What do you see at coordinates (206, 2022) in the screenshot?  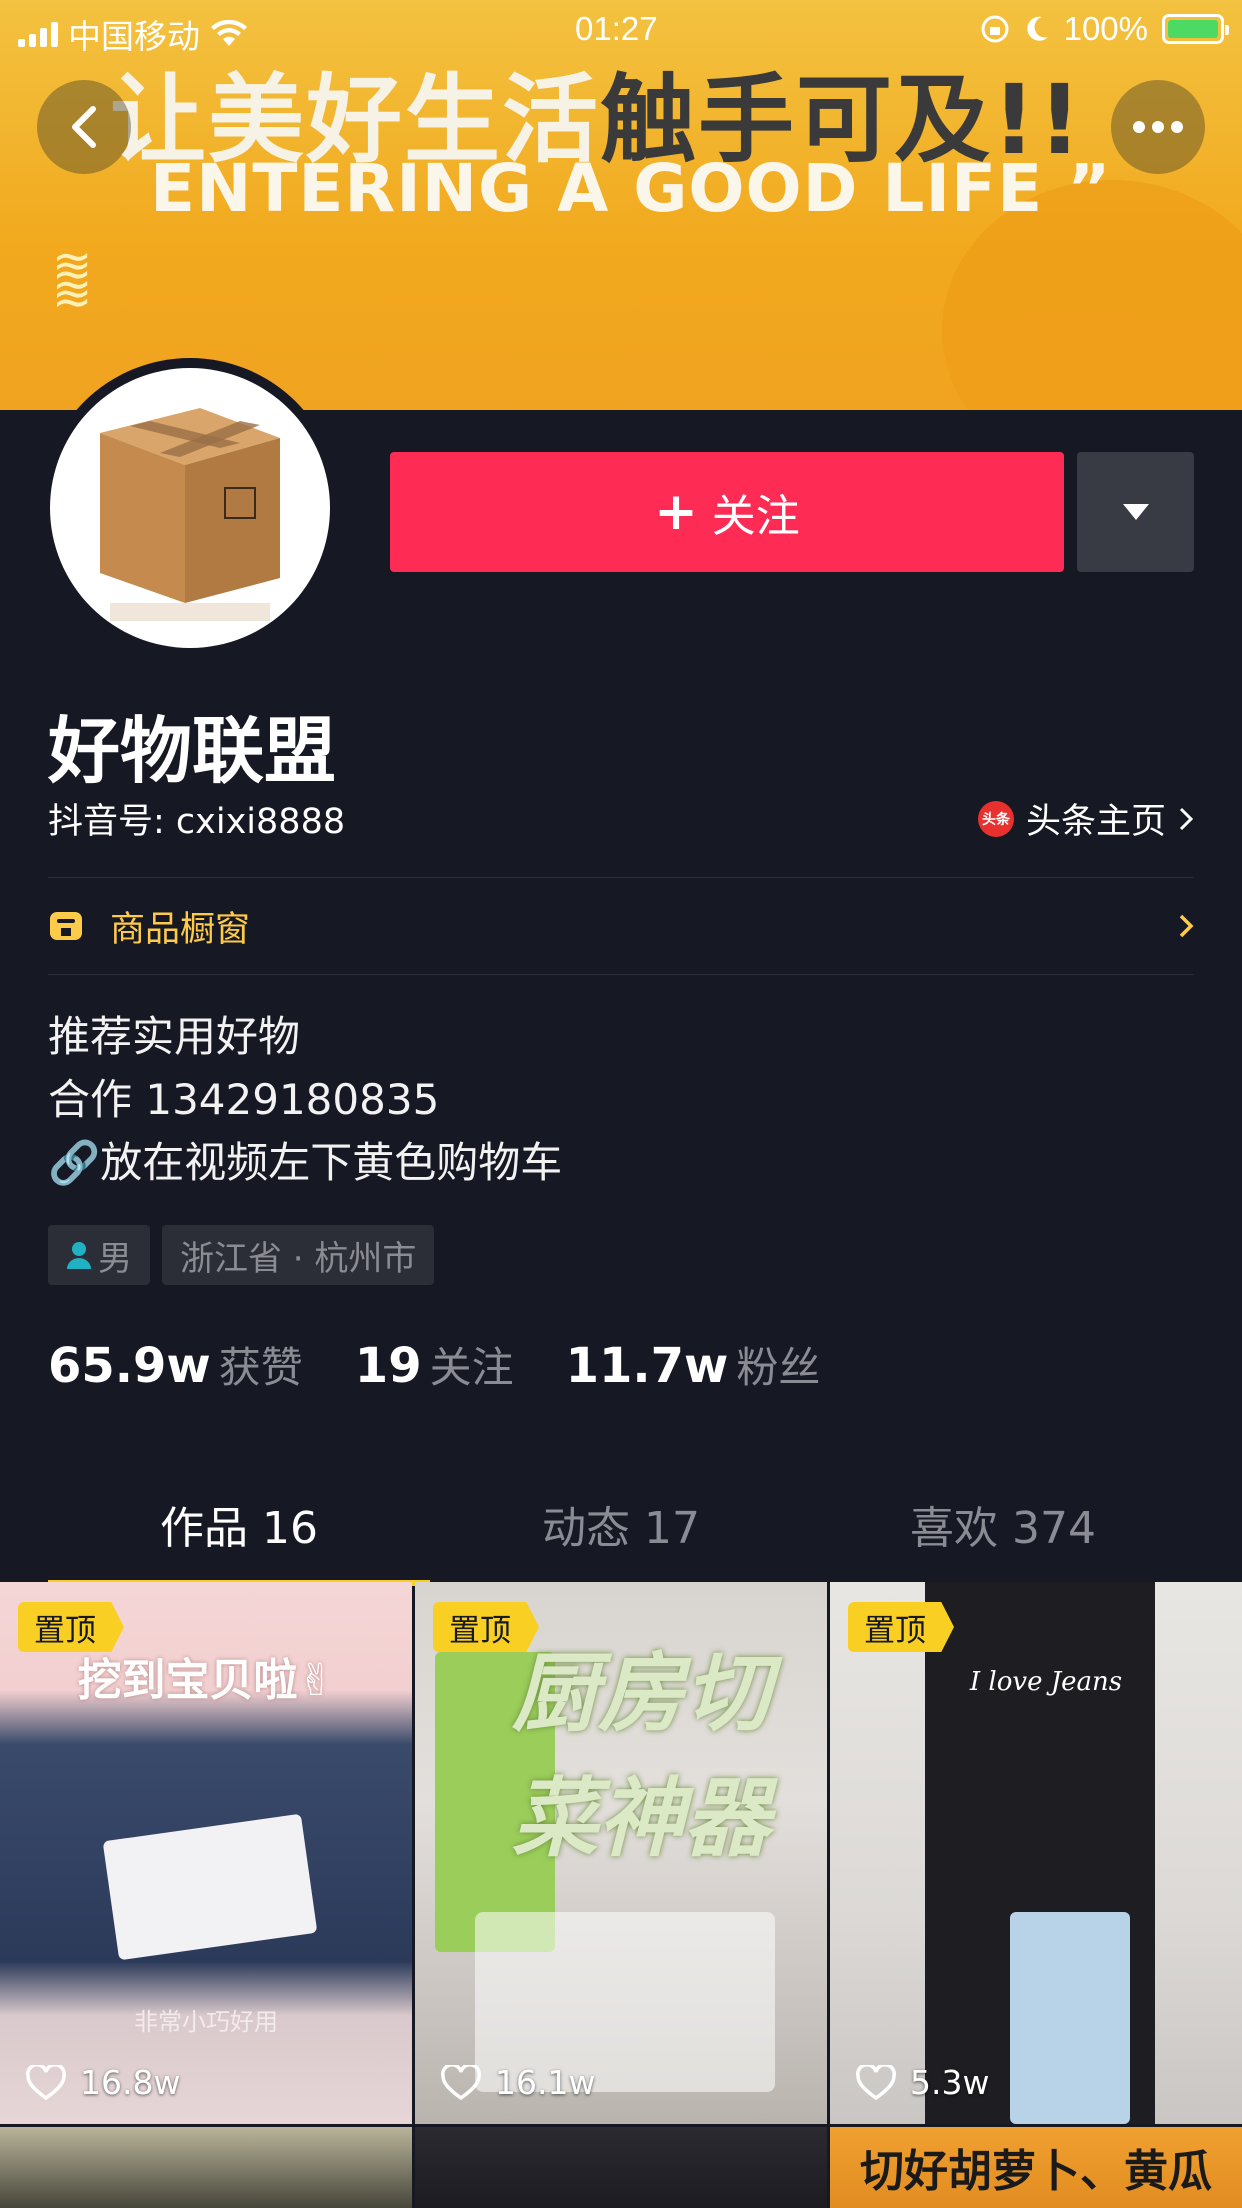 I see `video-subcaption: 非常小巧好用` at bounding box center [206, 2022].